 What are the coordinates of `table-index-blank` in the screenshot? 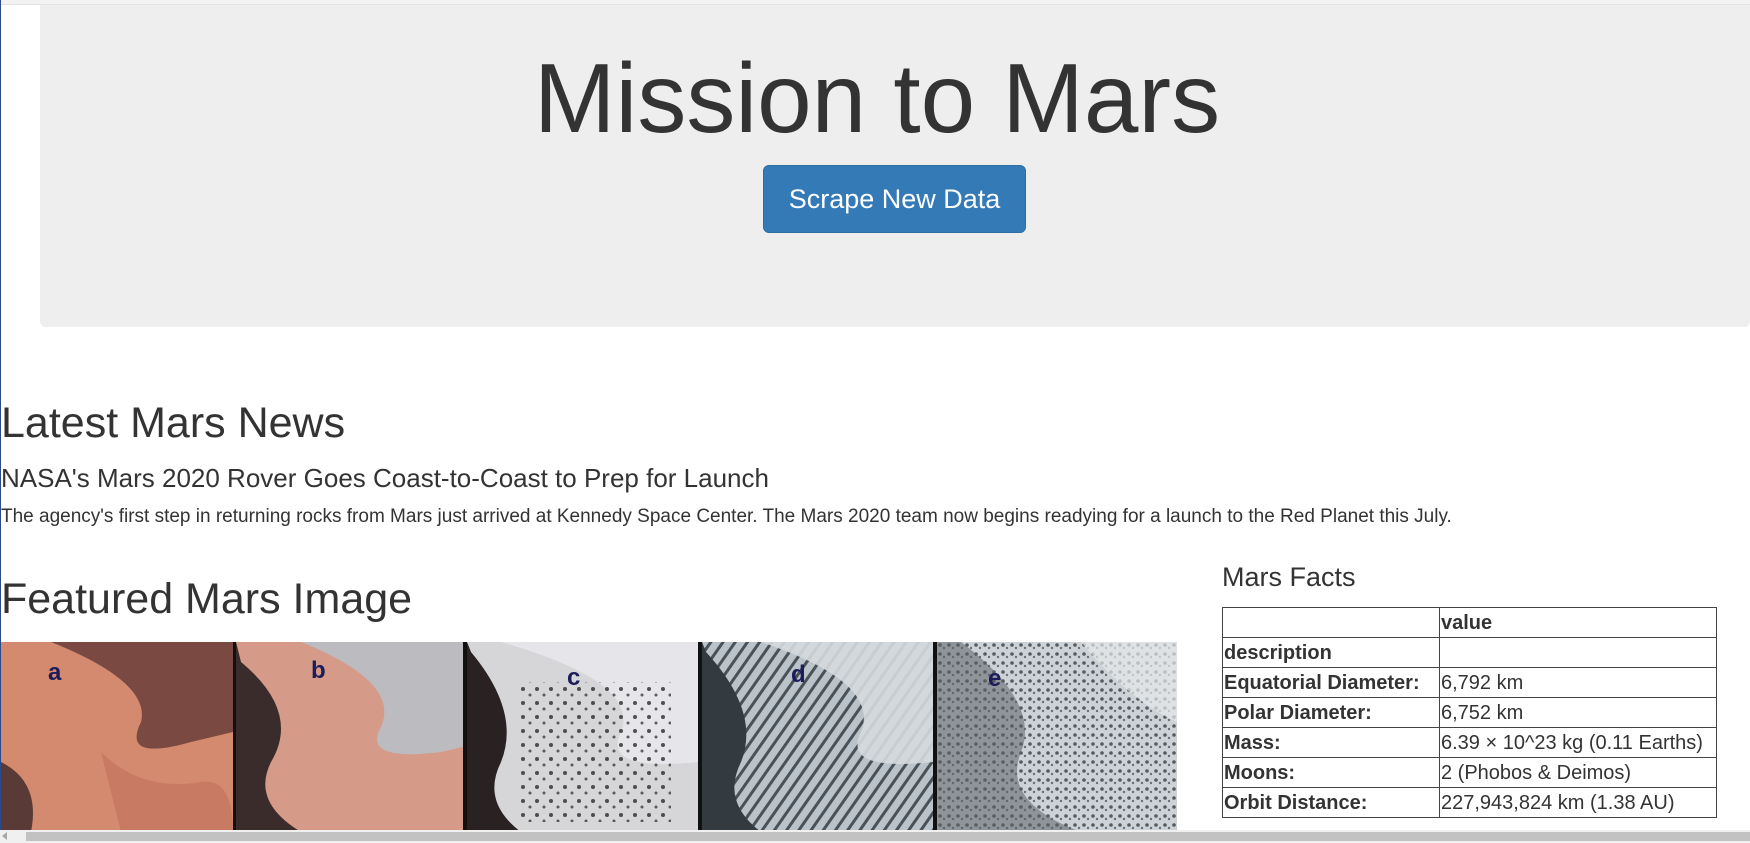 It's located at (1578, 652).